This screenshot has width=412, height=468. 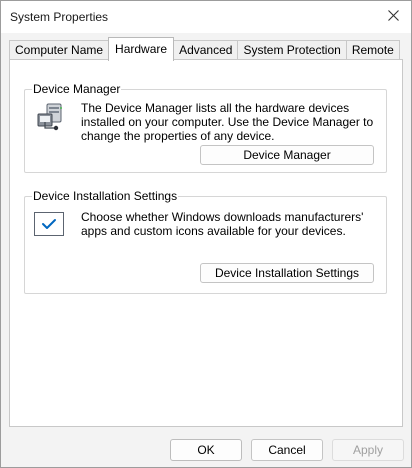 I want to click on title-bar: System Properties, so click(x=206, y=17).